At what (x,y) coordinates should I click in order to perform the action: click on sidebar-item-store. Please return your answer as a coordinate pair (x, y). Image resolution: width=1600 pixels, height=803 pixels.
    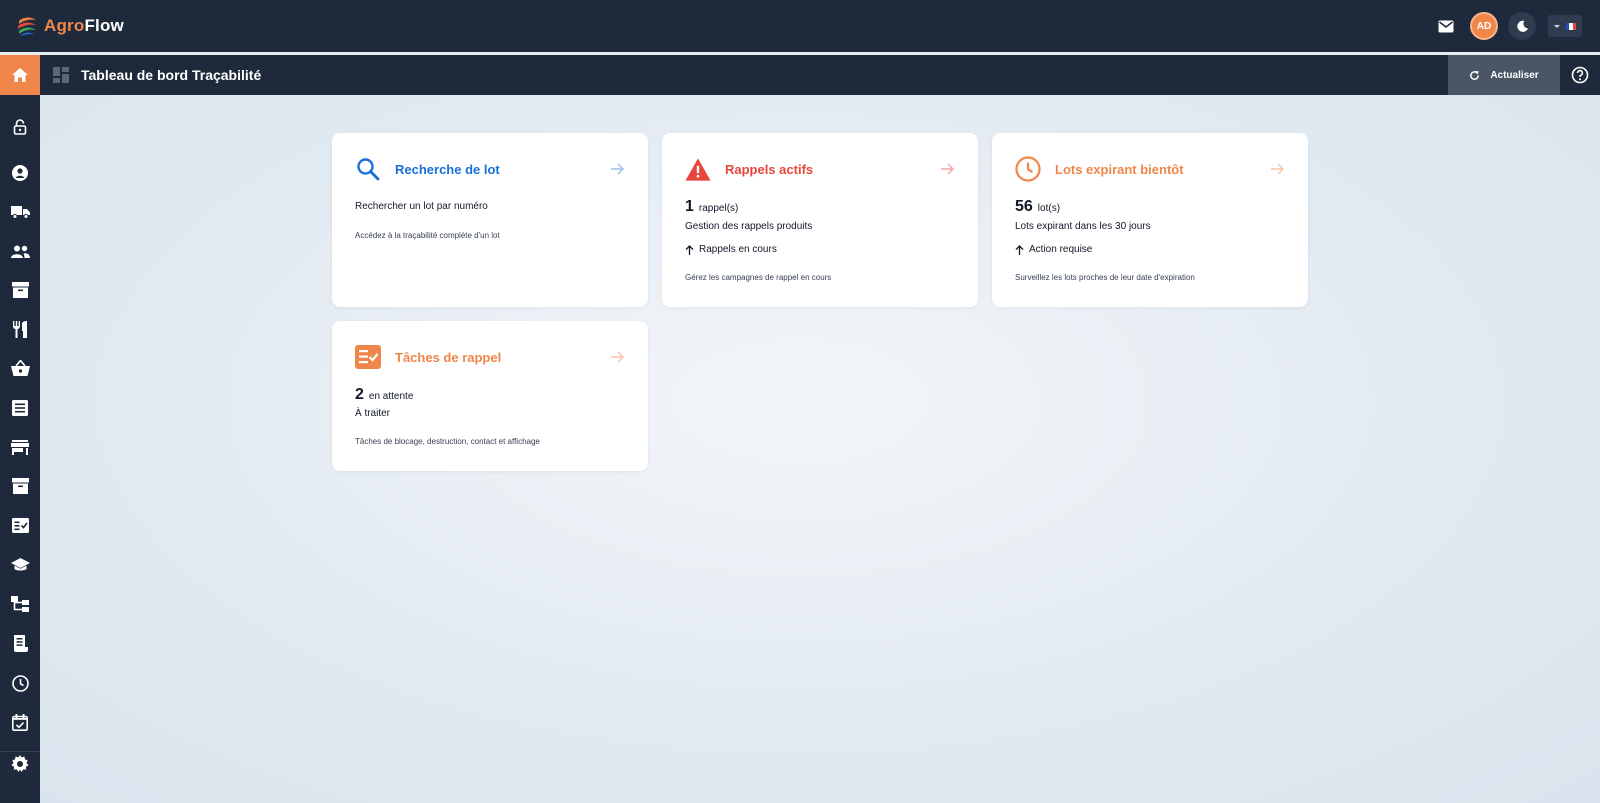
    Looking at the image, I should click on (20, 447).